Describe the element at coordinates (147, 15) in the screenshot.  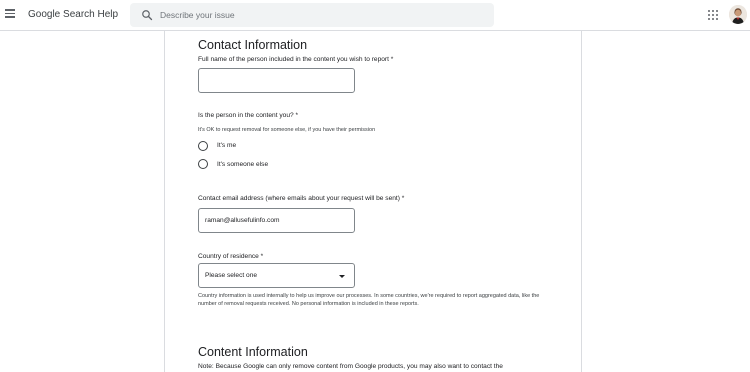
I see `search-icon` at that location.